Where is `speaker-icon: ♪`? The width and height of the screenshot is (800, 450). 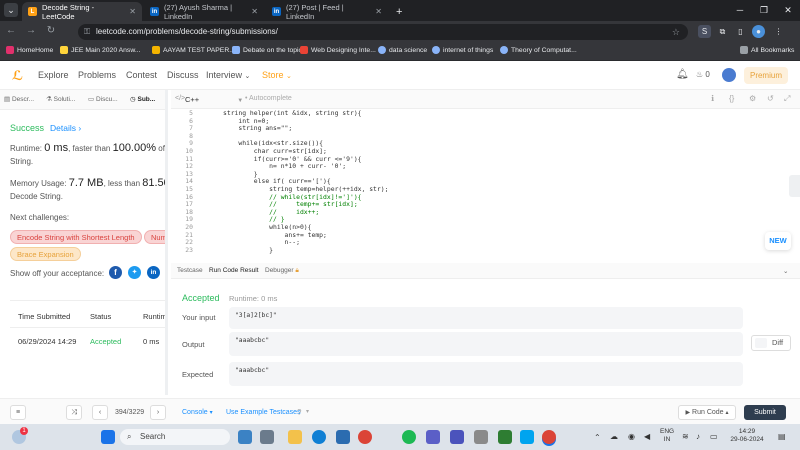 speaker-icon: ♪ is located at coordinates (698, 436).